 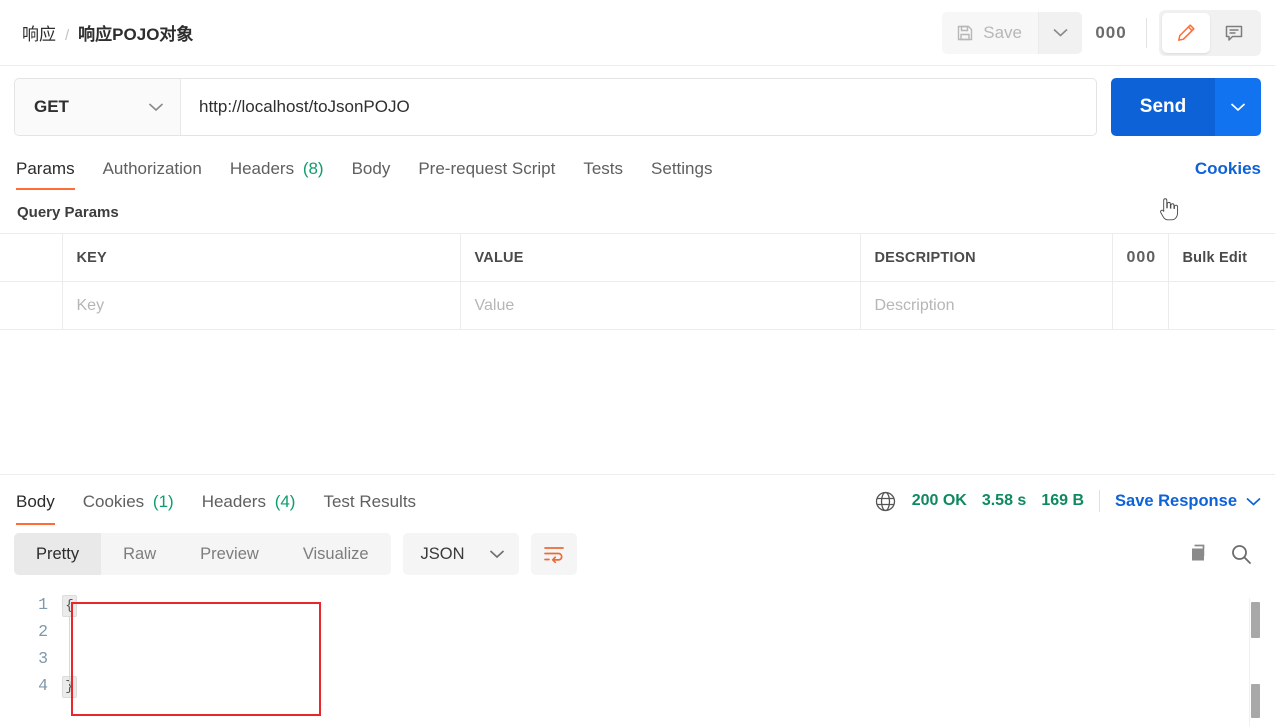 I want to click on tab-authorization: Authorization, so click(x=152, y=174).